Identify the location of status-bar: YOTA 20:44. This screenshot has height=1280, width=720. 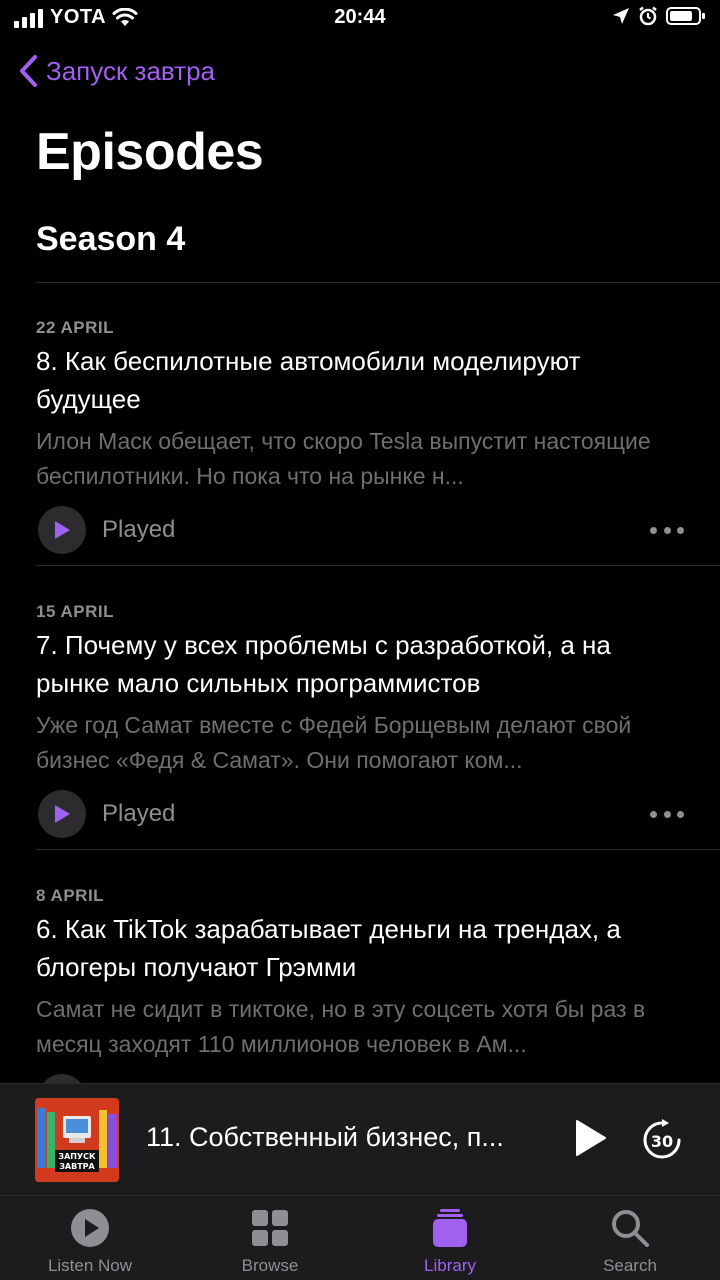
(360, 20).